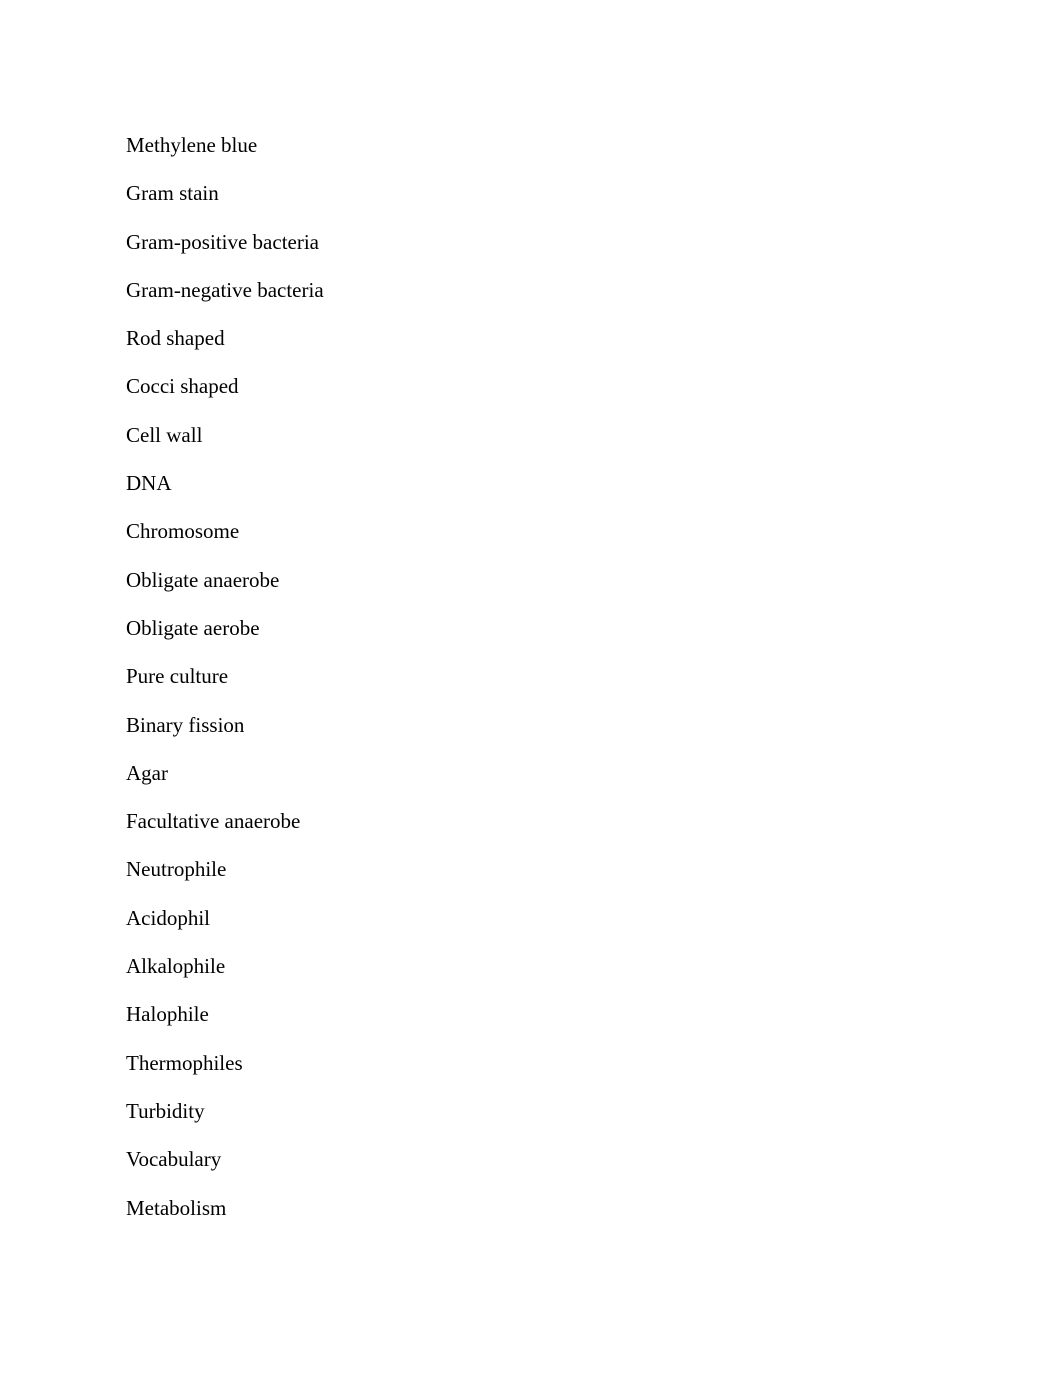  I want to click on term-cell-wall: Cell wall, so click(164, 434).